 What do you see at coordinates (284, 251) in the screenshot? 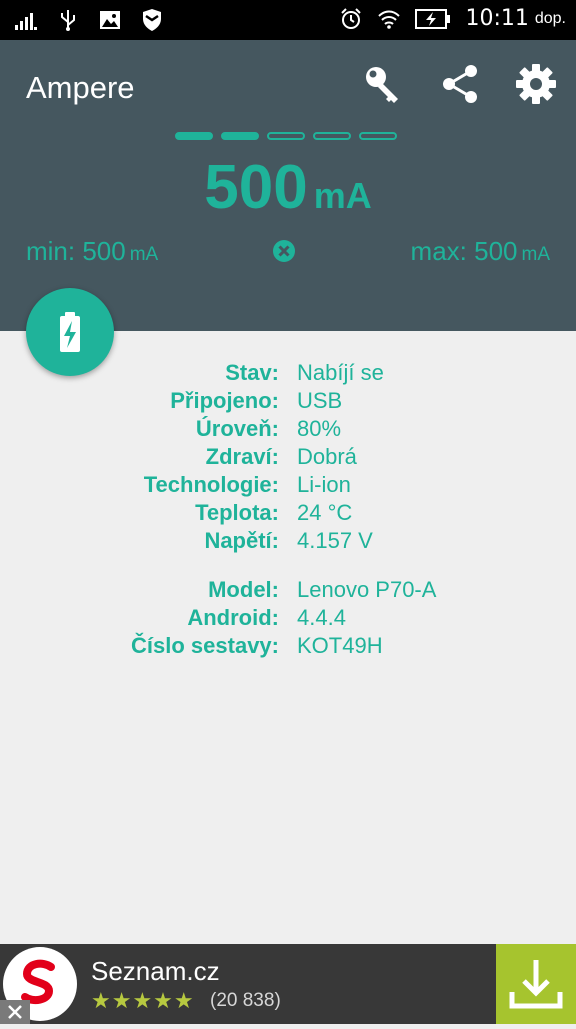
I see `reset-minmax-icon` at bounding box center [284, 251].